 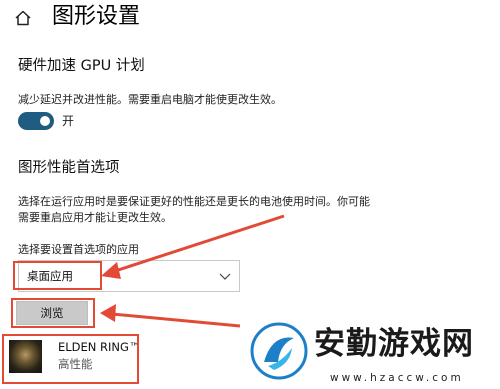 What do you see at coordinates (70, 359) in the screenshot?
I see `app-entry-highlight-box` at bounding box center [70, 359].